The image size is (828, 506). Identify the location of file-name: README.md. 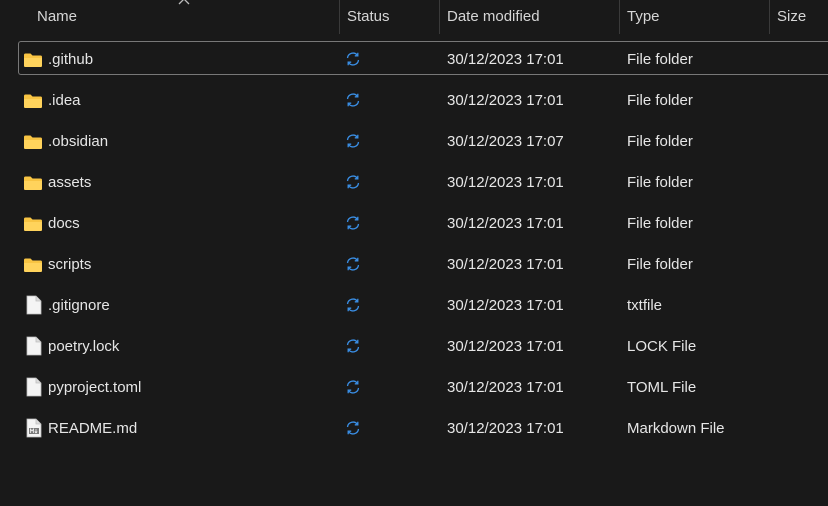
(93, 428).